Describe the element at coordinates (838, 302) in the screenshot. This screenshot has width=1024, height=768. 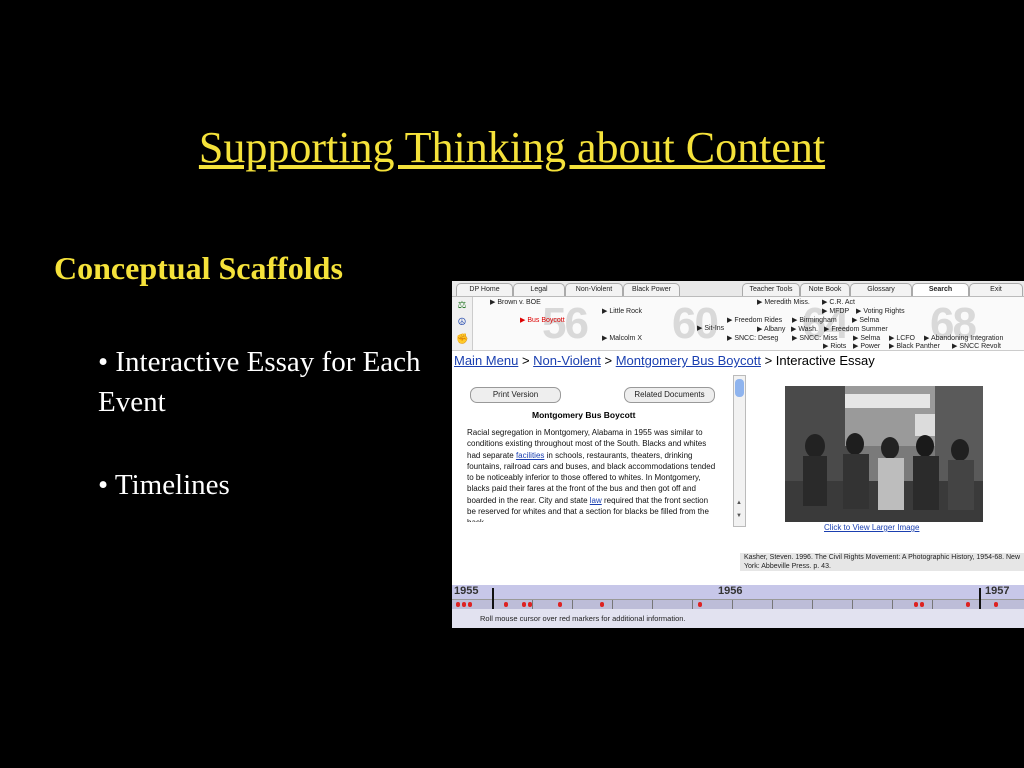
I see `event-cr-act: ▶ C.R. Act` at that location.